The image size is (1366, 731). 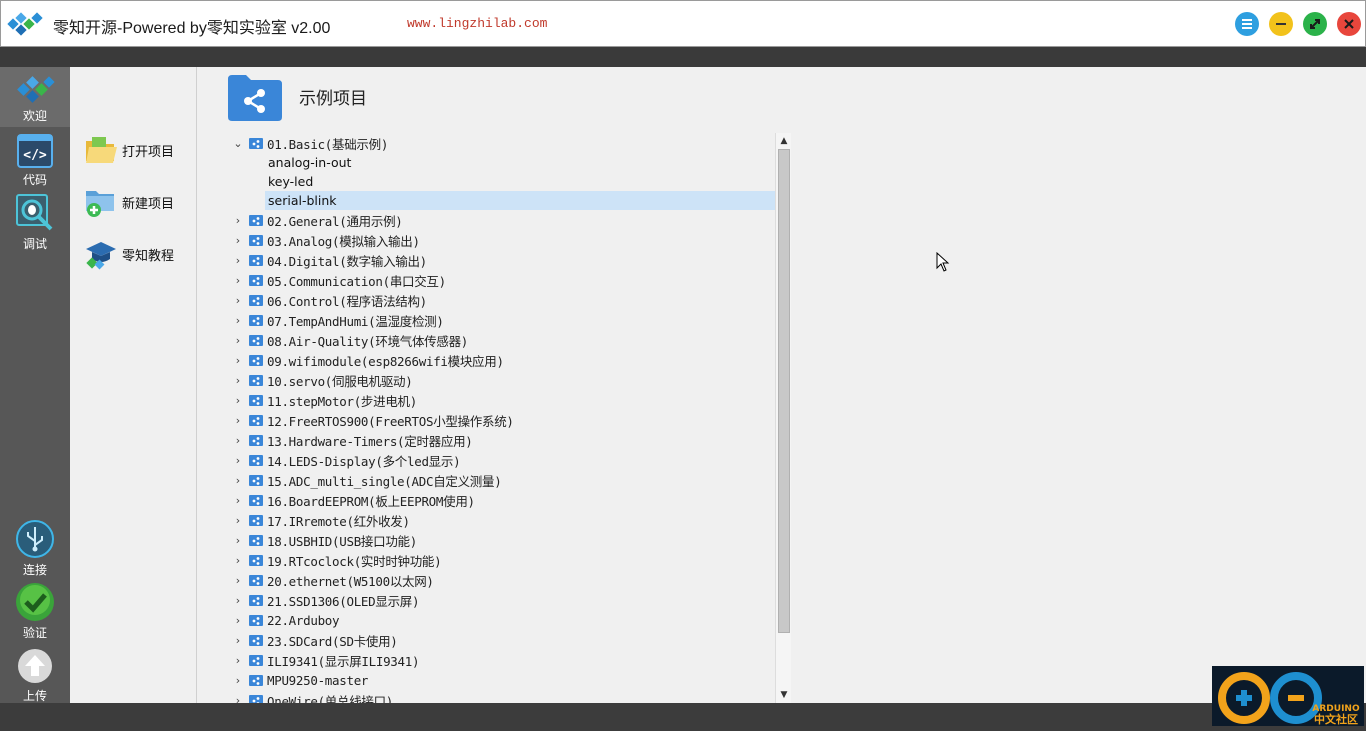 What do you see at coordinates (371, 501) in the screenshot?
I see `tree-item-label: 16.BoardEEPROM(板上EEPROM使用)` at bounding box center [371, 501].